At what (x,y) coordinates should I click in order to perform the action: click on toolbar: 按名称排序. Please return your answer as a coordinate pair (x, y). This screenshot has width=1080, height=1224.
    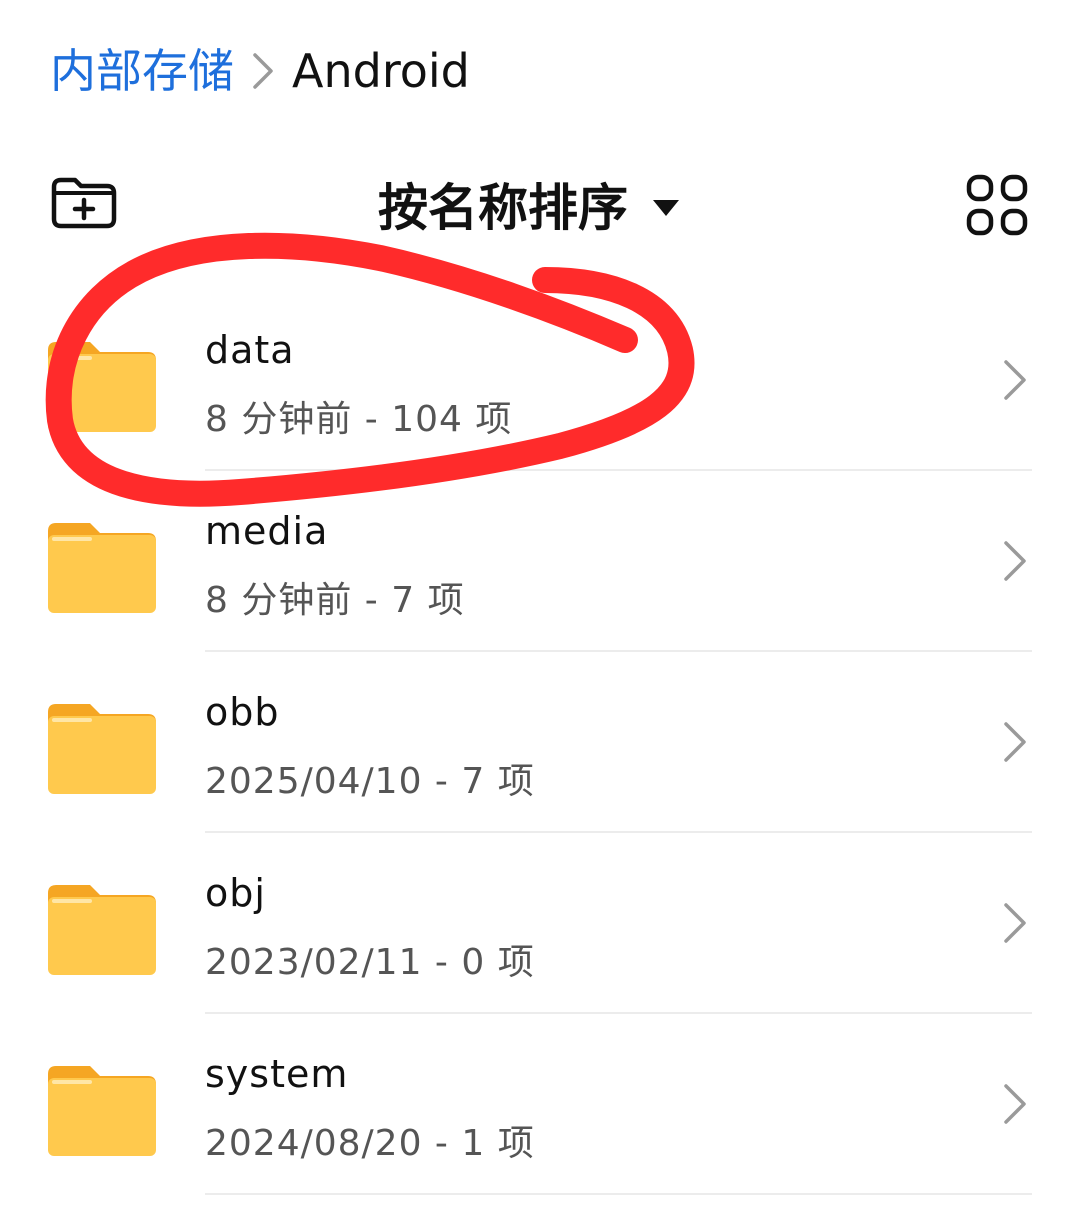
    Looking at the image, I should click on (540, 208).